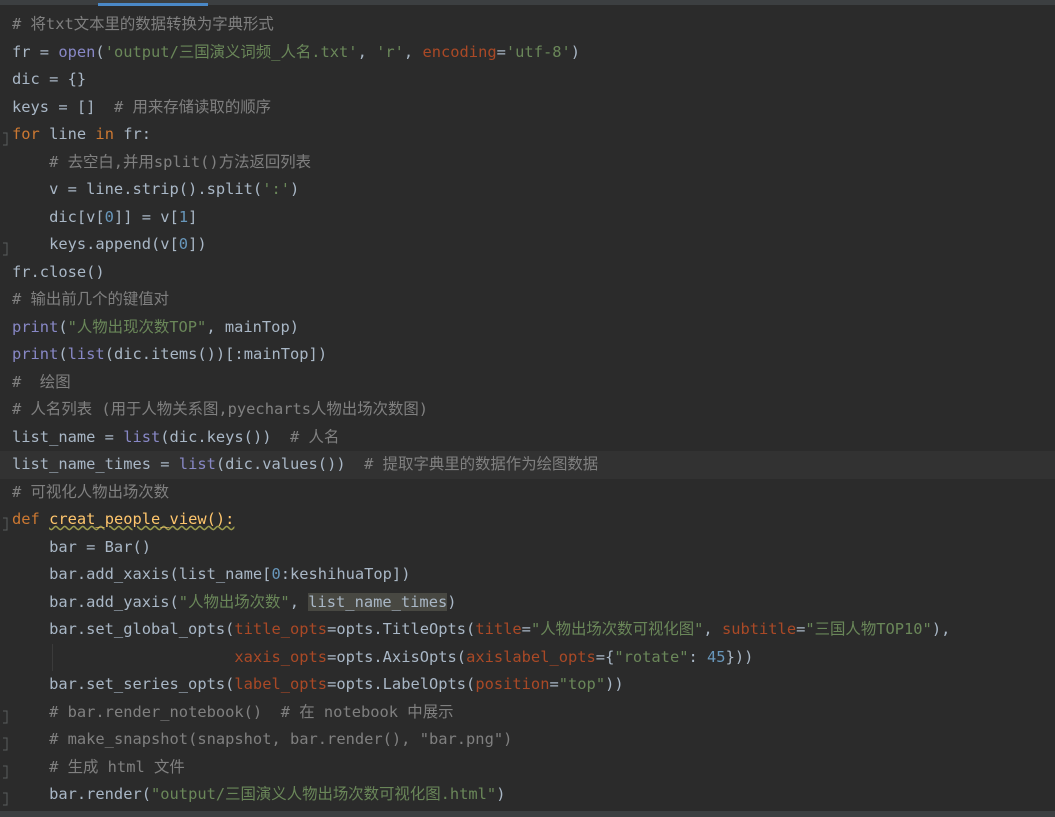 Image resolution: width=1055 pixels, height=817 pixels. Describe the element at coordinates (41, 381) in the screenshot. I see `code-token: # 绘图` at that location.